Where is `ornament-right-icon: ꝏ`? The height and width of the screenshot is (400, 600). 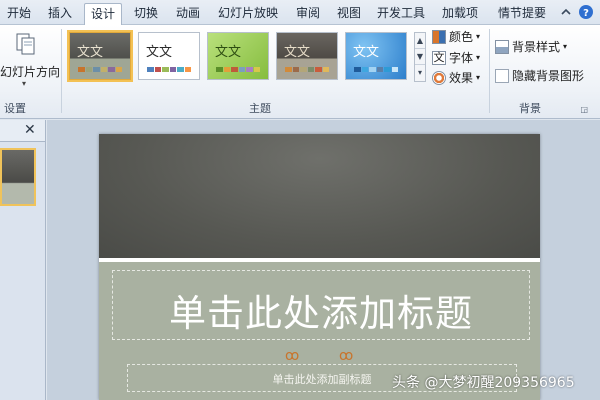
ornament-right-icon: ꝏ is located at coordinates (346, 356).